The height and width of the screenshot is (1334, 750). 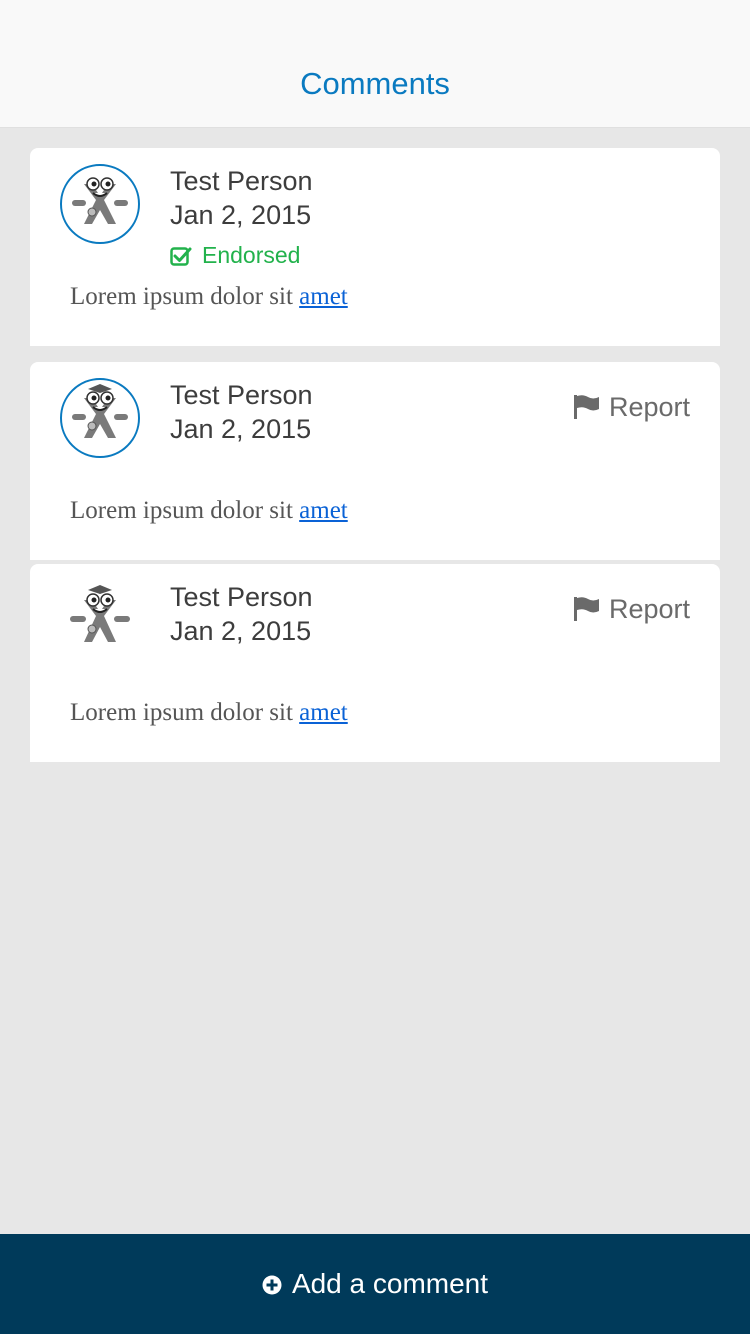 I want to click on endorsed-badge: Endorsed, so click(x=235, y=255).